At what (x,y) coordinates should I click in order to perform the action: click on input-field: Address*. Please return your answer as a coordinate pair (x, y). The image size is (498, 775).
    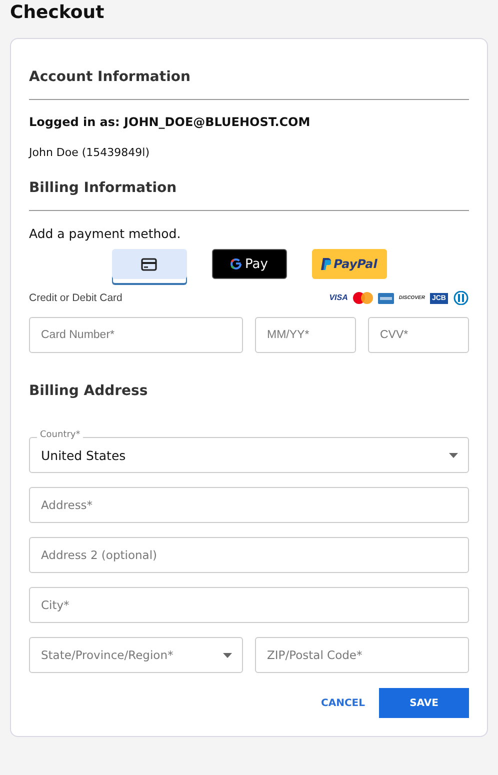
    Looking at the image, I should click on (249, 505).